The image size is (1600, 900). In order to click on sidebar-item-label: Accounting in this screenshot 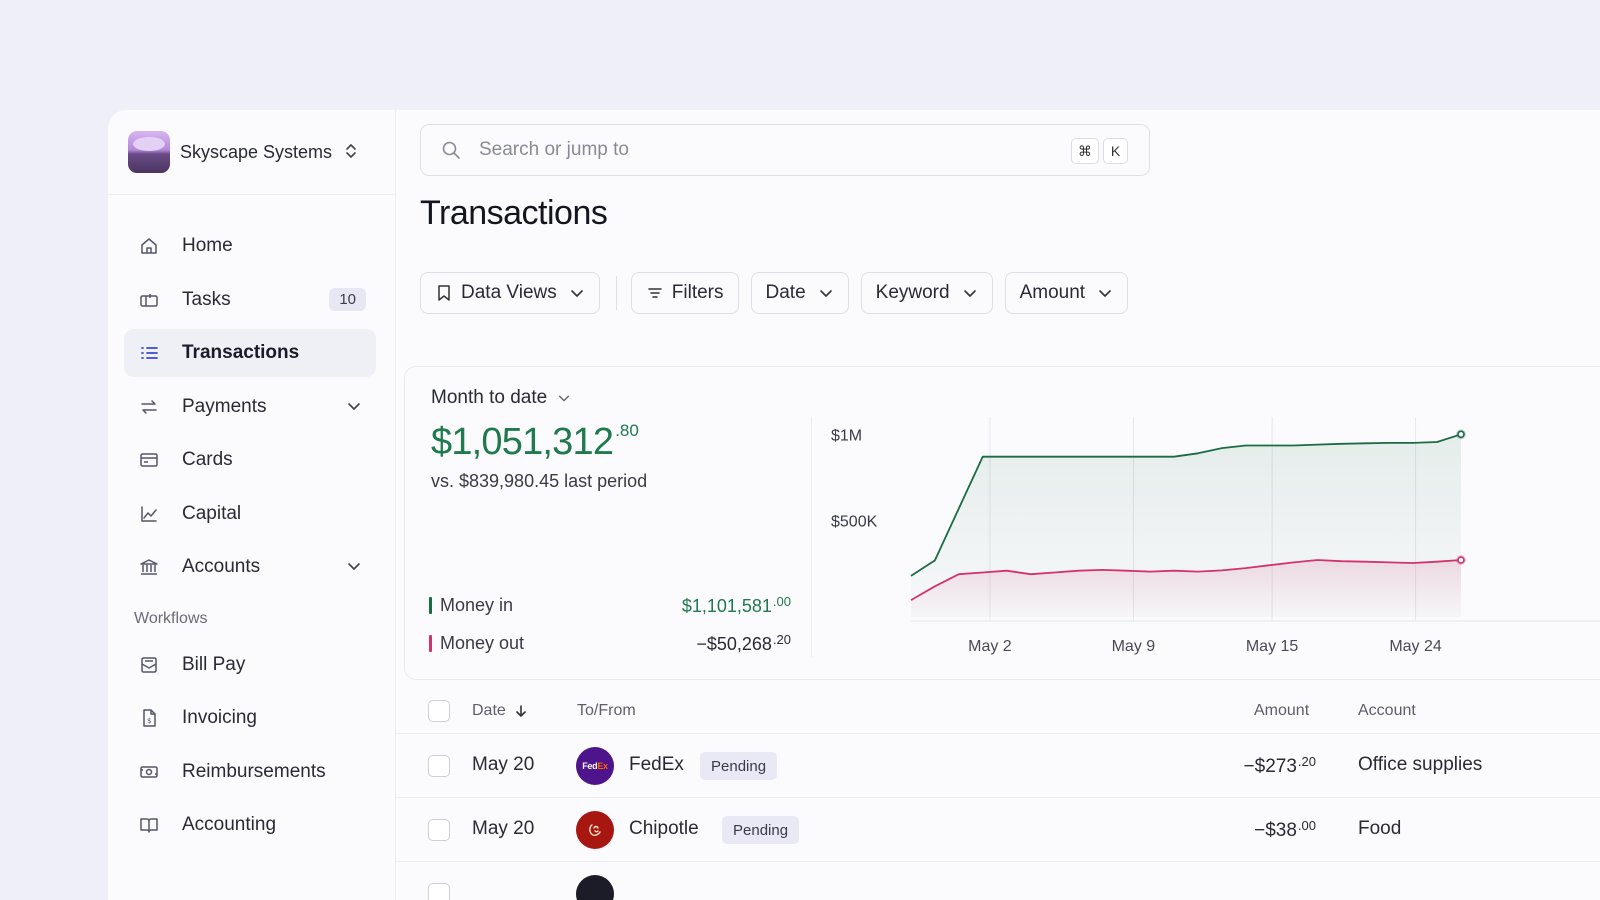, I will do `click(229, 824)`.